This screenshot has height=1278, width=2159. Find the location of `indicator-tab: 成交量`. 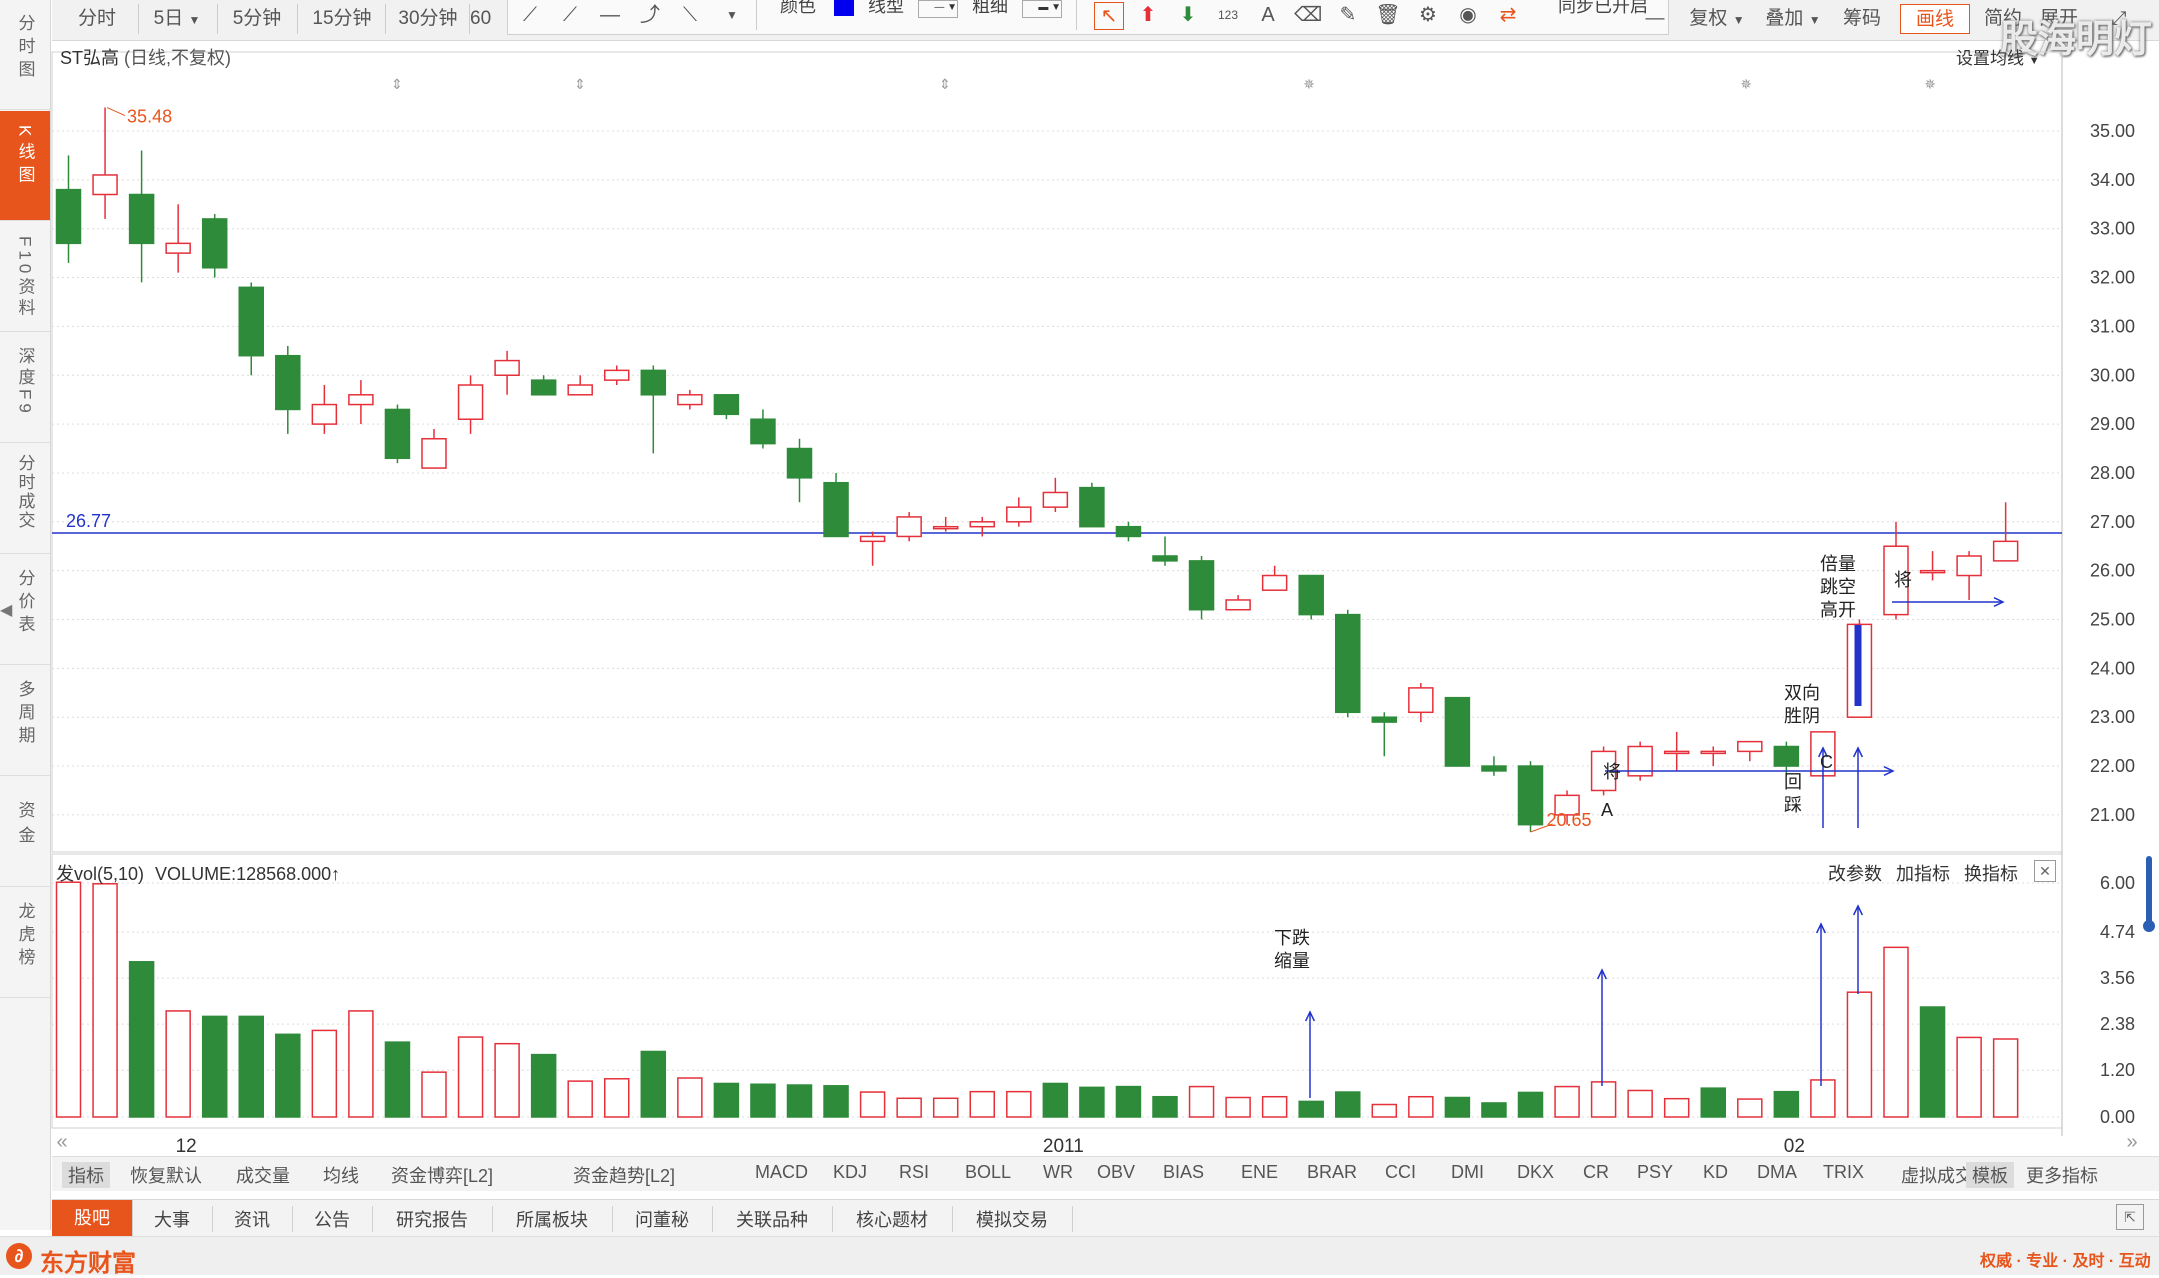

indicator-tab: 成交量 is located at coordinates (263, 1175).